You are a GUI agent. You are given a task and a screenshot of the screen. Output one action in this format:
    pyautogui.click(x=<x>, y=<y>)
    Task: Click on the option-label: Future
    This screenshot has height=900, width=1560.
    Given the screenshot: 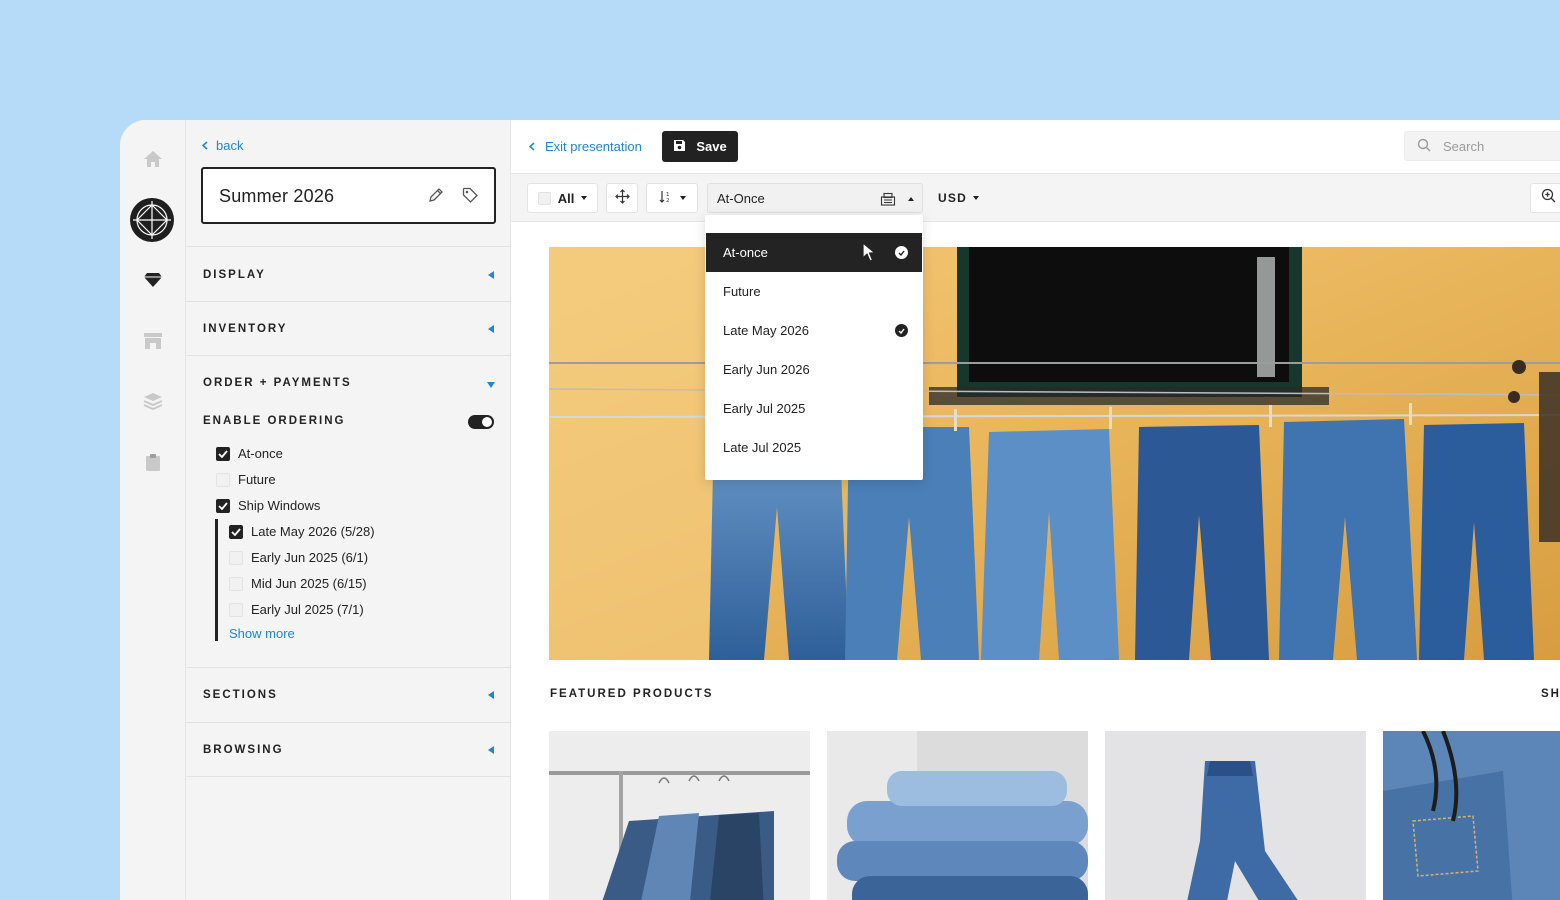 What is the action you would take?
    pyautogui.click(x=257, y=479)
    